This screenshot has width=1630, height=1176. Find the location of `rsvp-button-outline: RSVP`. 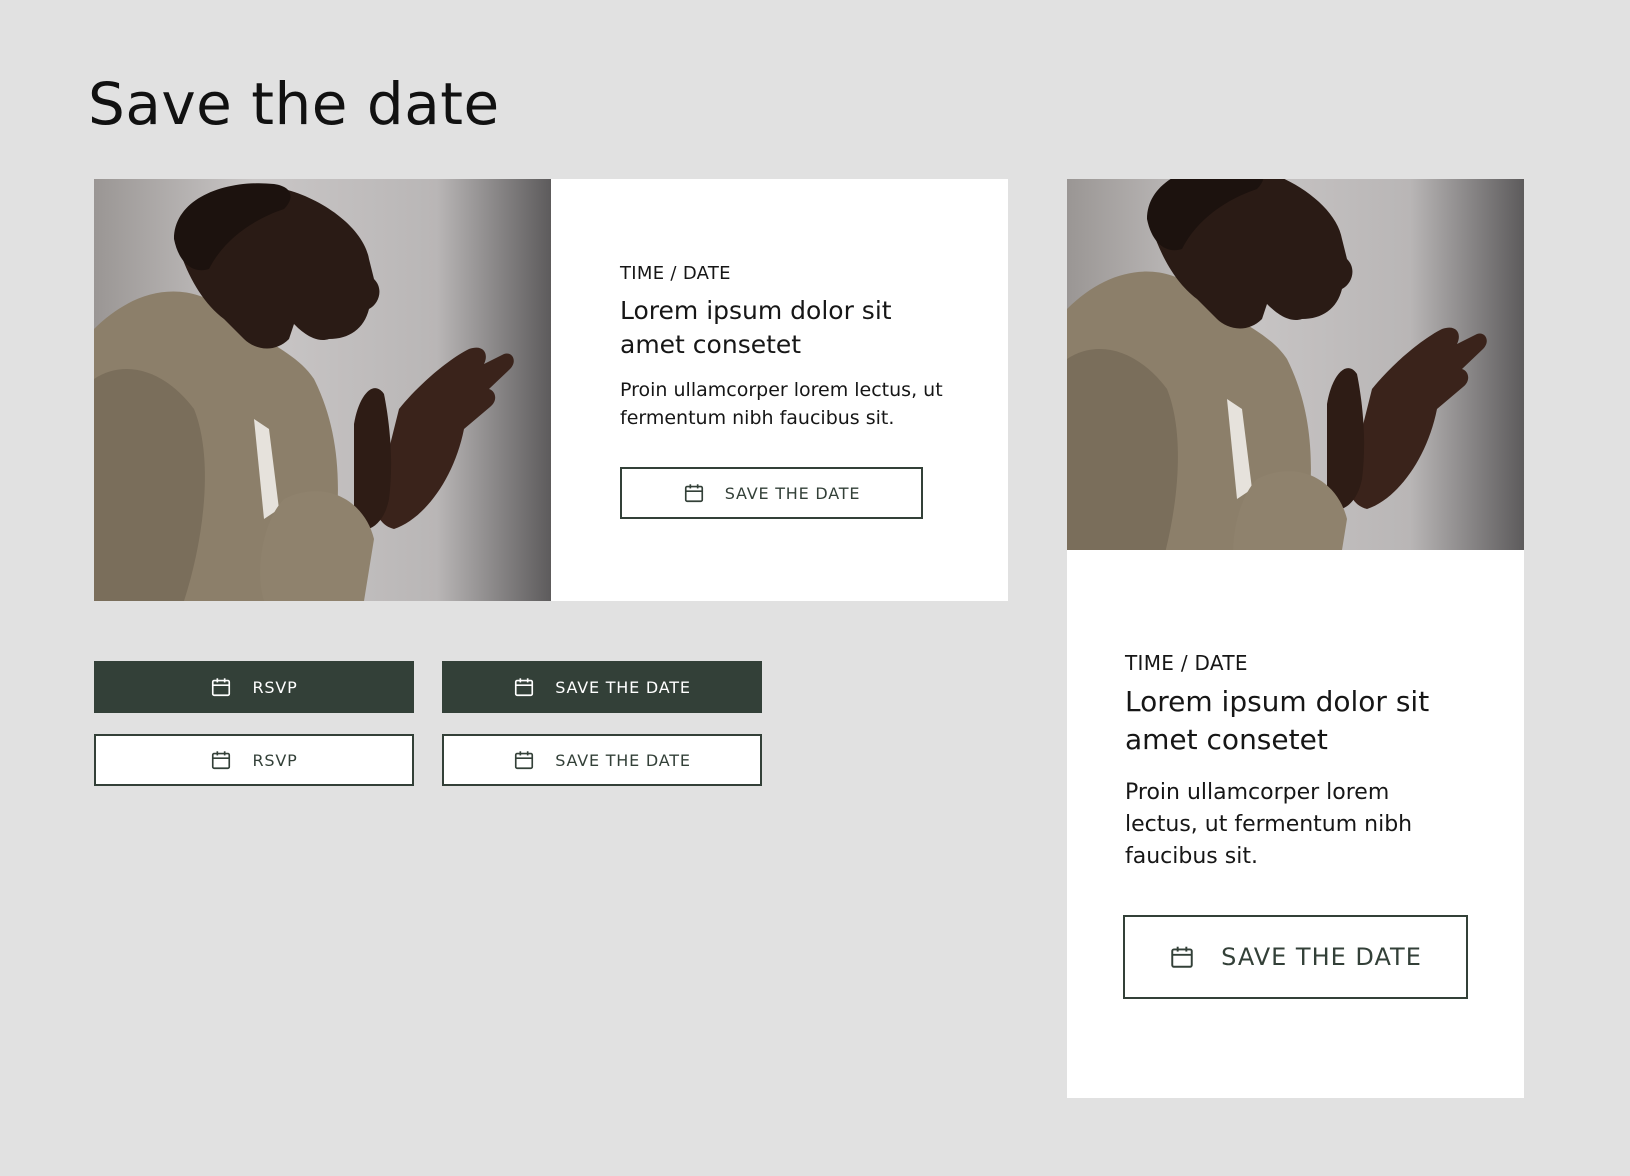

rsvp-button-outline: RSVP is located at coordinates (254, 760).